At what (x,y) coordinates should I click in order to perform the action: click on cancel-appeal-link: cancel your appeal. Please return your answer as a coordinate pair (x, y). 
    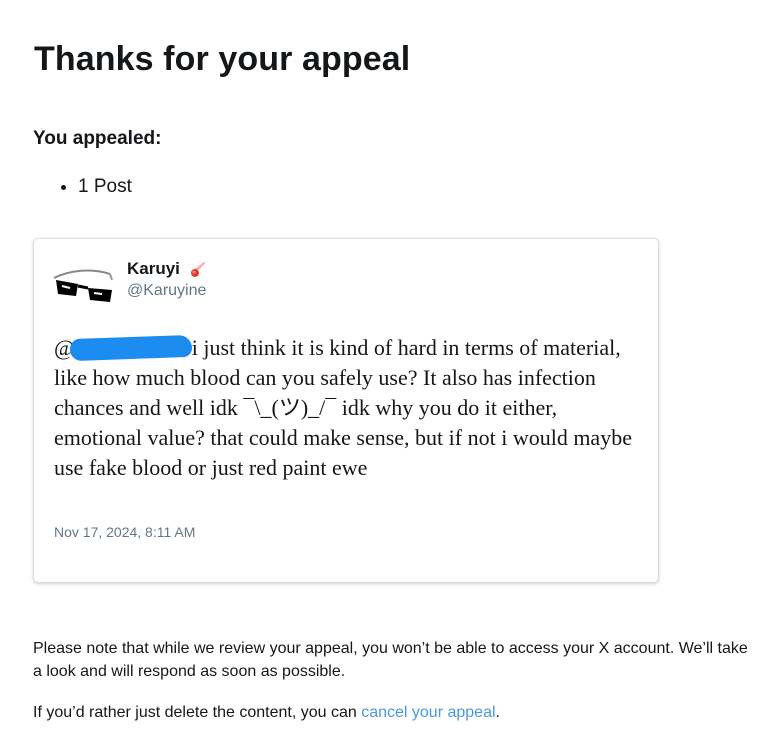
    Looking at the image, I should click on (428, 712).